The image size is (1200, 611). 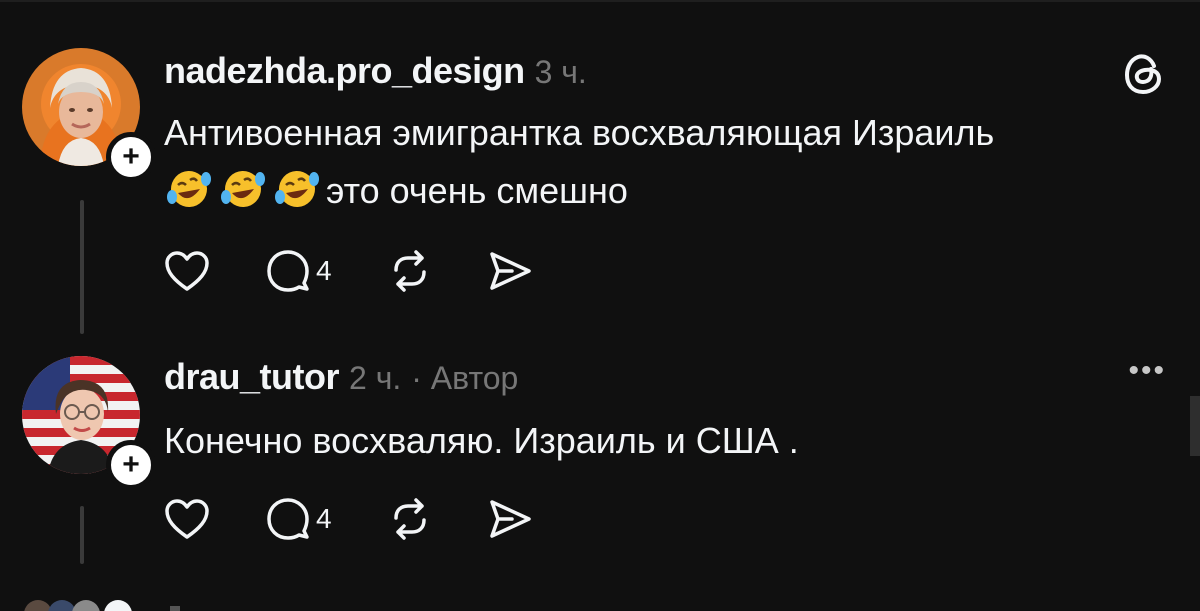 I want to click on reply-avatars-peek, so click(x=102, y=605).